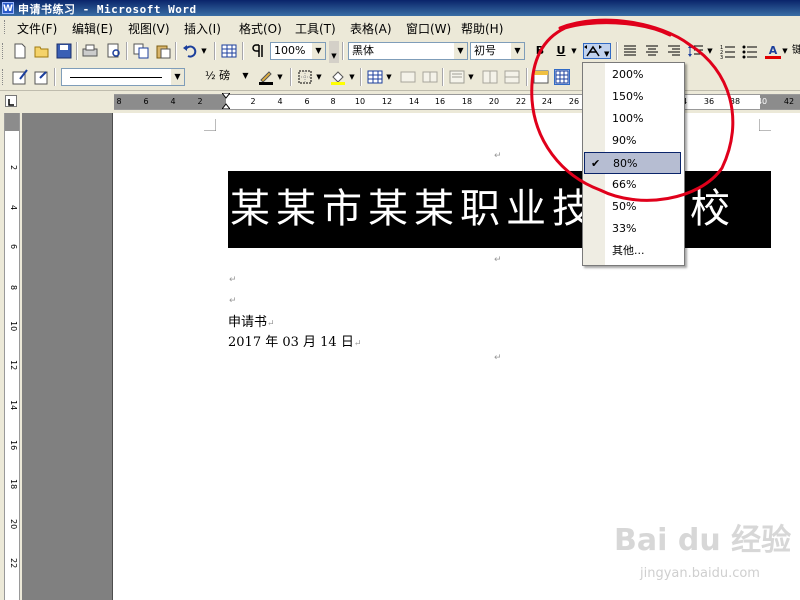  I want to click on menu-view: 视图(V), so click(149, 28).